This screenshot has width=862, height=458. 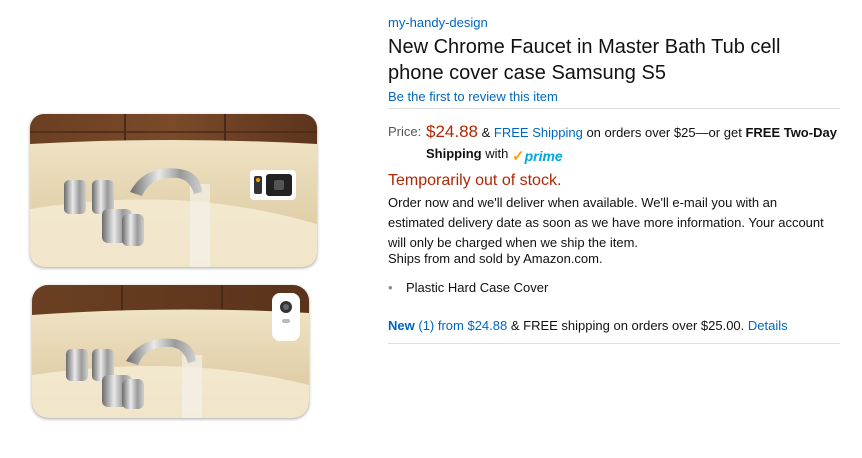 What do you see at coordinates (486, 132) in the screenshot?
I see `price-amp: &` at bounding box center [486, 132].